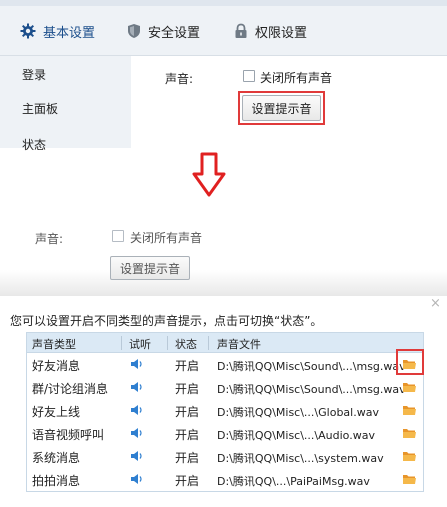 The height and width of the screenshot is (507, 447). Describe the element at coordinates (223, 31) in the screenshot. I see `settings-tabbar: 基本设置 安全设置 权限设置` at that location.